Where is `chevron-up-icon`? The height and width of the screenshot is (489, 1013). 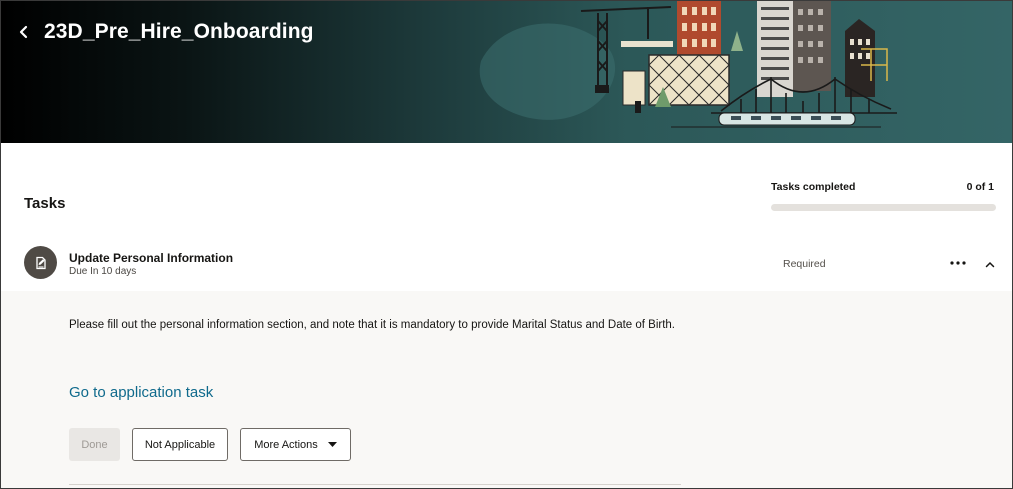 chevron-up-icon is located at coordinates (990, 264).